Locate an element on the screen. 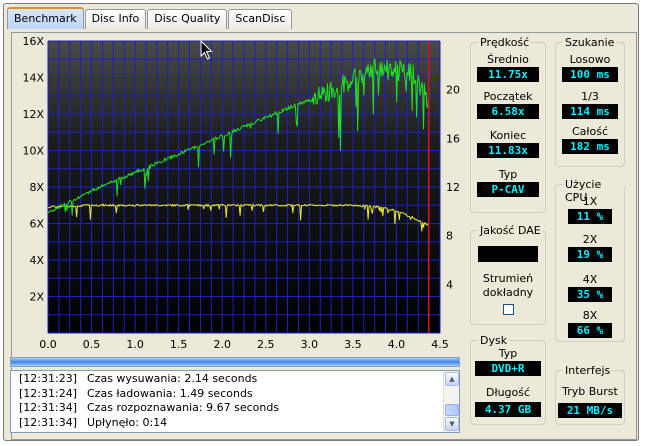 The image size is (645, 446). speed-type-value: P-CAV is located at coordinates (508, 189).